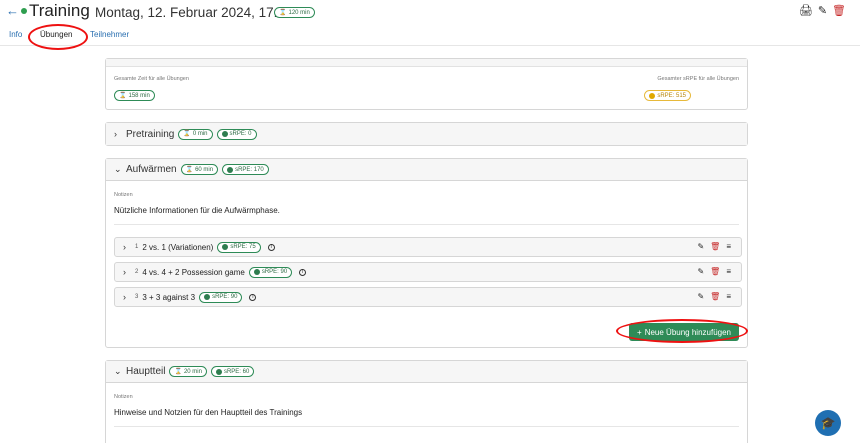  I want to click on total-time-value: 158 min, so click(139, 95).